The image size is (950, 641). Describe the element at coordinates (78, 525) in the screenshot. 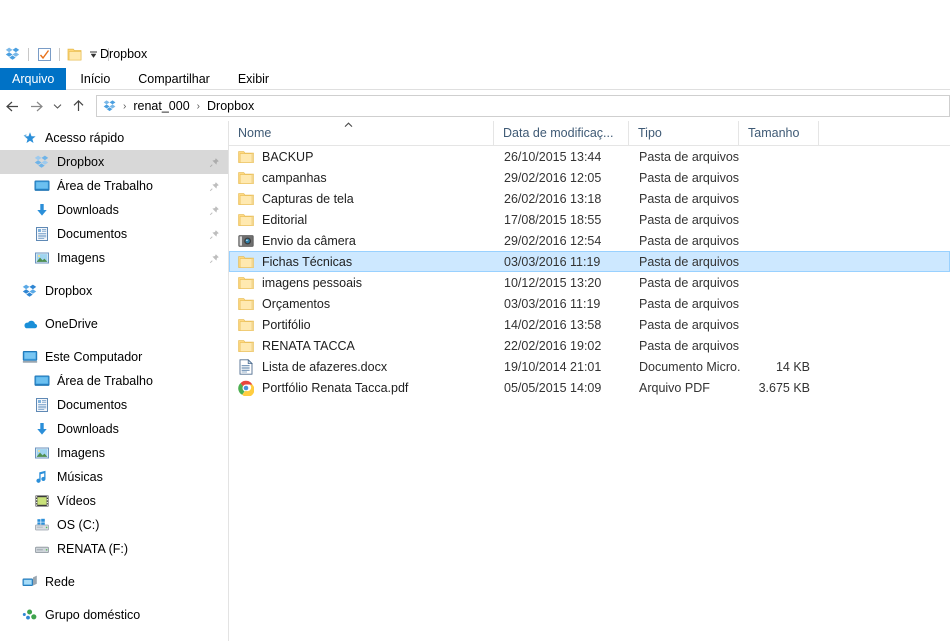

I see `sidebar-item-label: OS (C:)` at that location.